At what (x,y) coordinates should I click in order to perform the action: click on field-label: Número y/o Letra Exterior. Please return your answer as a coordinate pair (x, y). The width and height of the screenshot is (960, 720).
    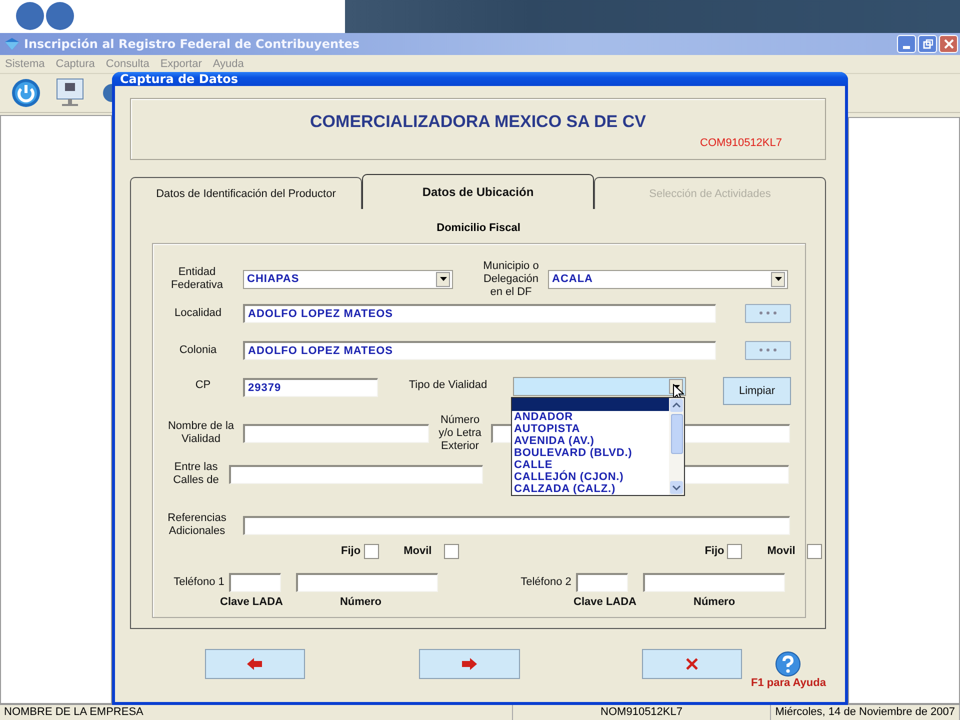
    Looking at the image, I should click on (460, 433).